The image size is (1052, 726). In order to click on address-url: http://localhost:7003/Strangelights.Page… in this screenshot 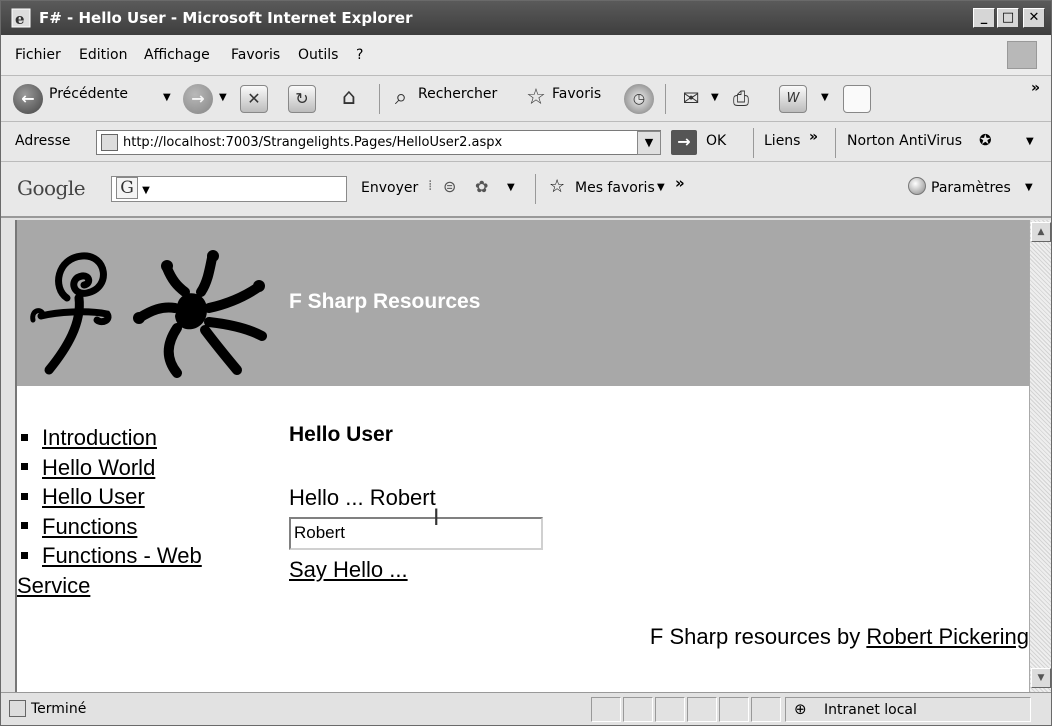, I will do `click(313, 142)`.